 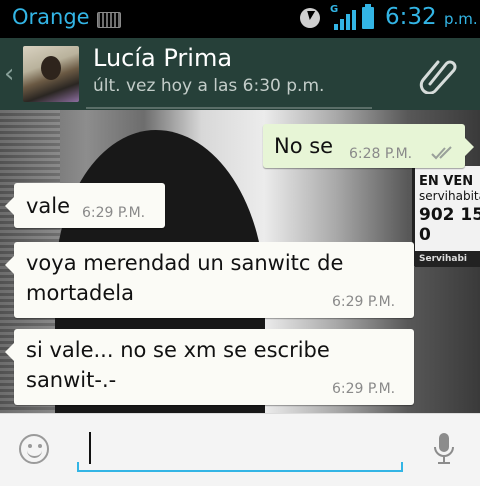 I want to click on message-bubble-incoming: vale 6:29 P.M., so click(x=85, y=205).